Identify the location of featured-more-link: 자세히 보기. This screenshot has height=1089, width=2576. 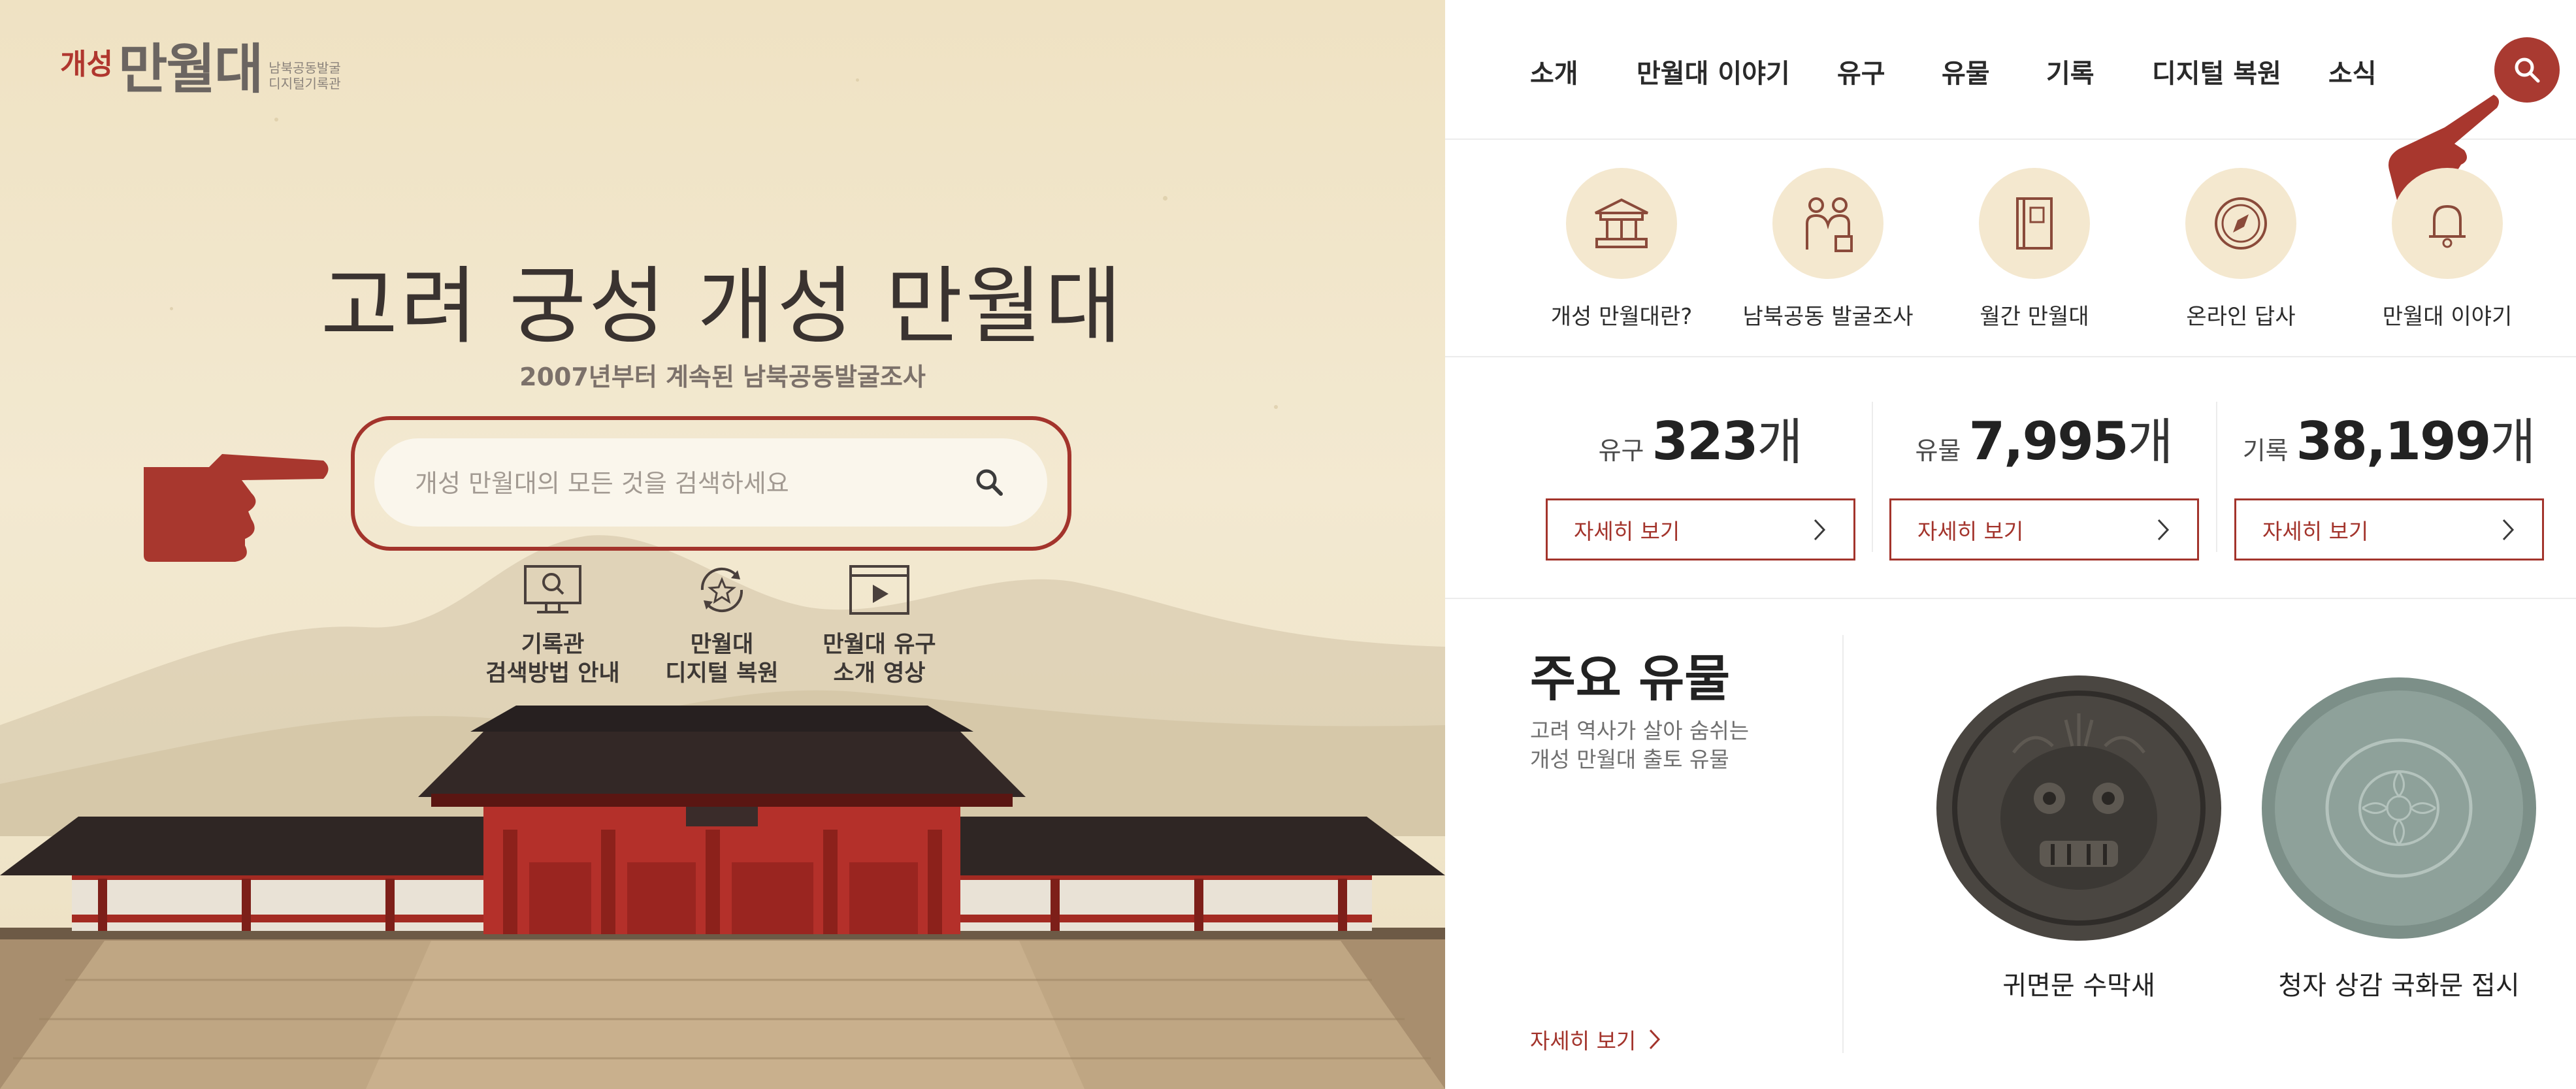
(1596, 1039).